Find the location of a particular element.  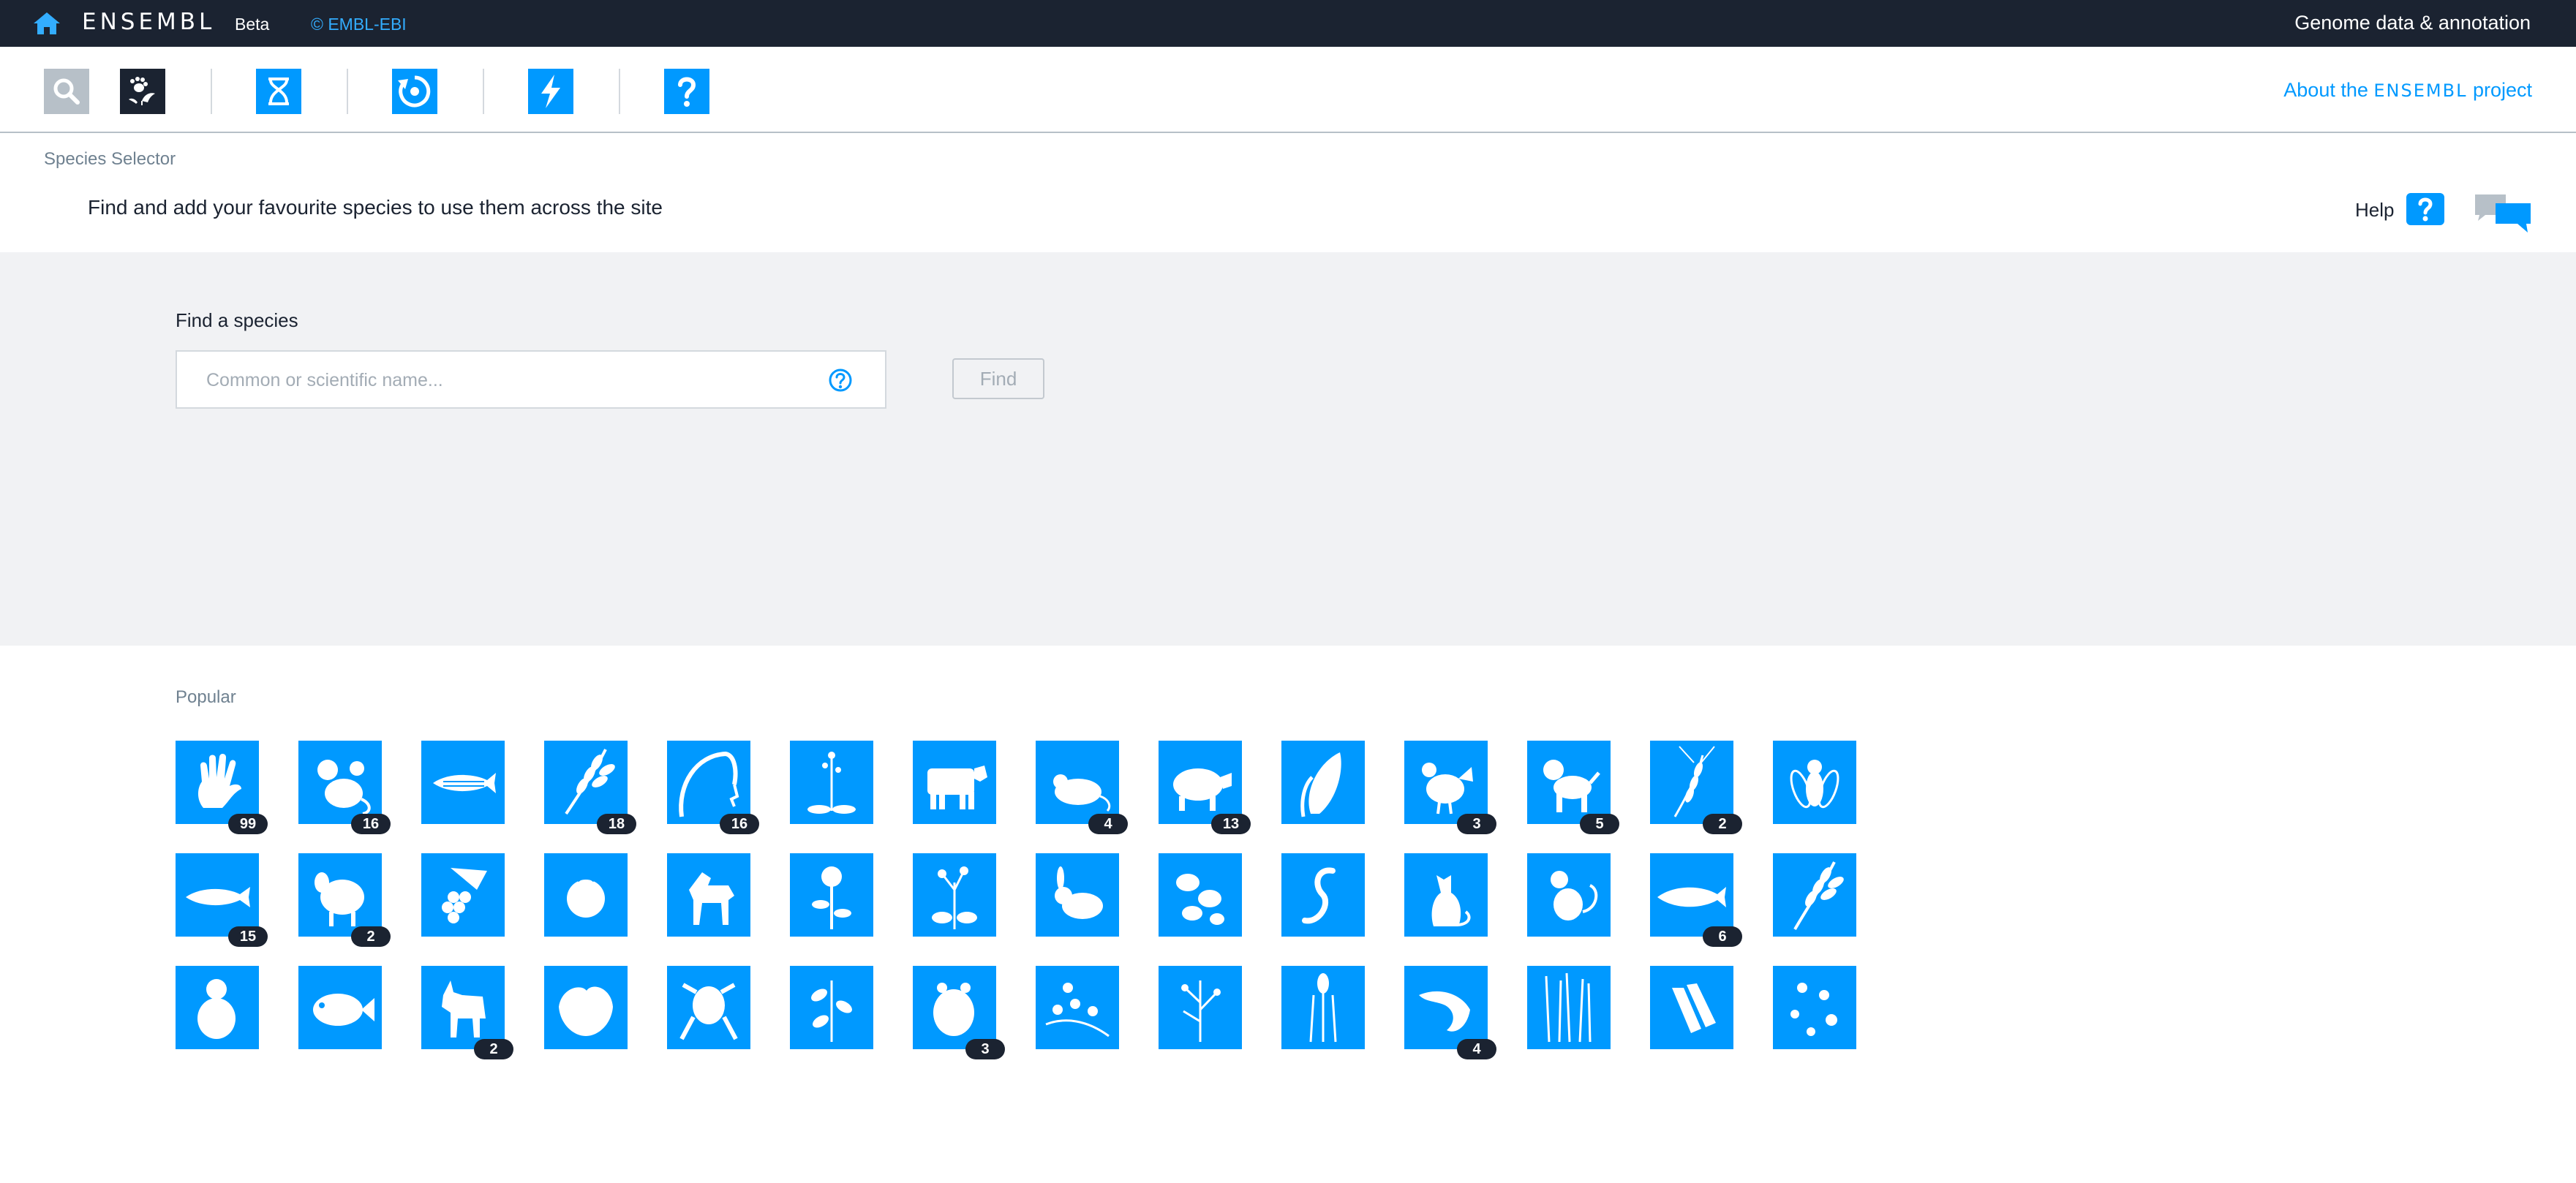

search-button is located at coordinates (66, 91).